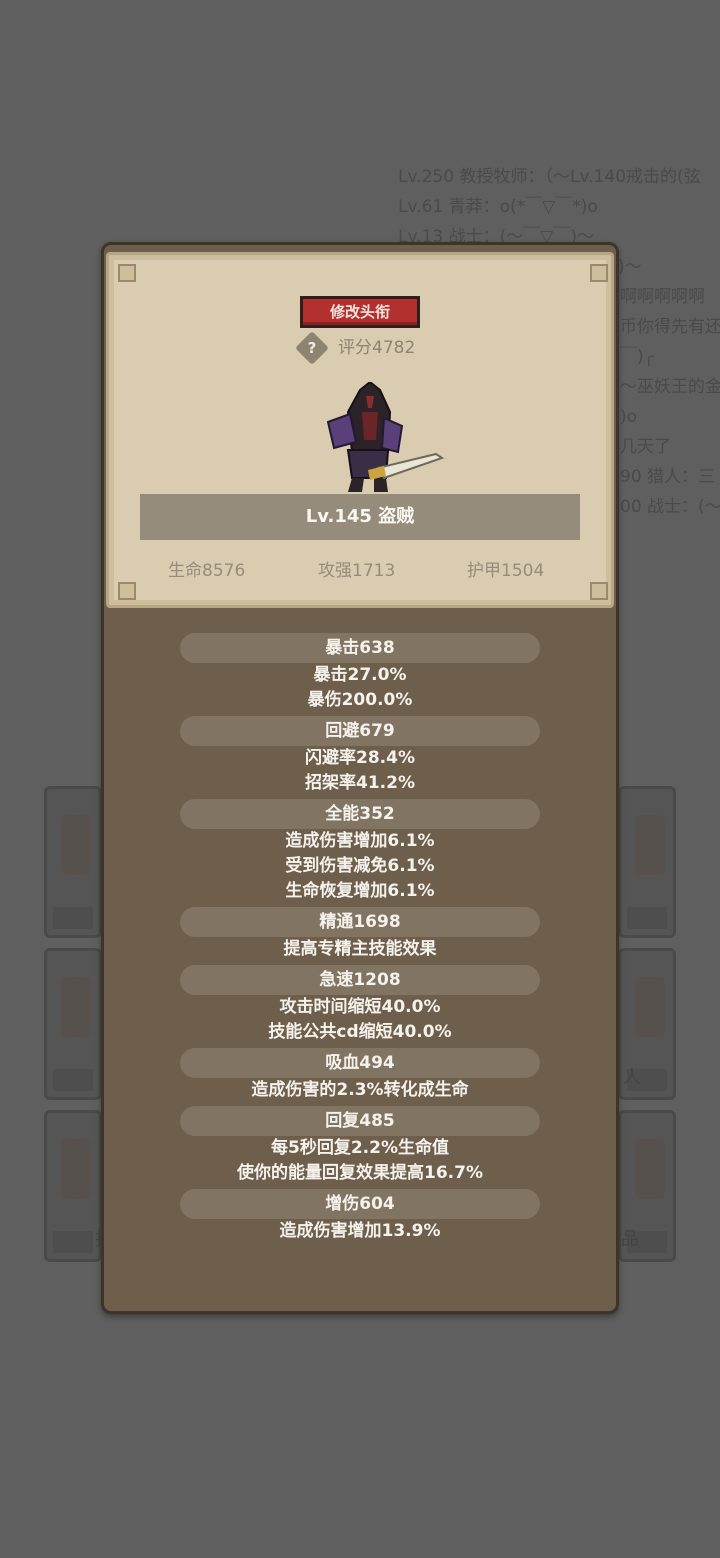  Describe the element at coordinates (360, 1148) in the screenshot. I see `stat-detail: 每5秒回复2.2%生命值` at that location.